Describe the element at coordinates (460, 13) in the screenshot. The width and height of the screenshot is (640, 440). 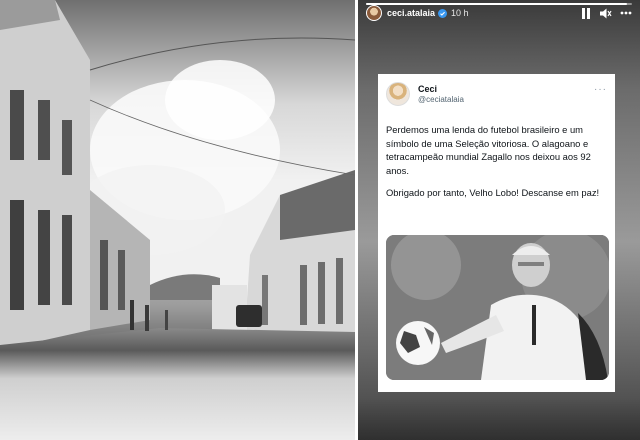
I see `story-time: 10 h` at that location.